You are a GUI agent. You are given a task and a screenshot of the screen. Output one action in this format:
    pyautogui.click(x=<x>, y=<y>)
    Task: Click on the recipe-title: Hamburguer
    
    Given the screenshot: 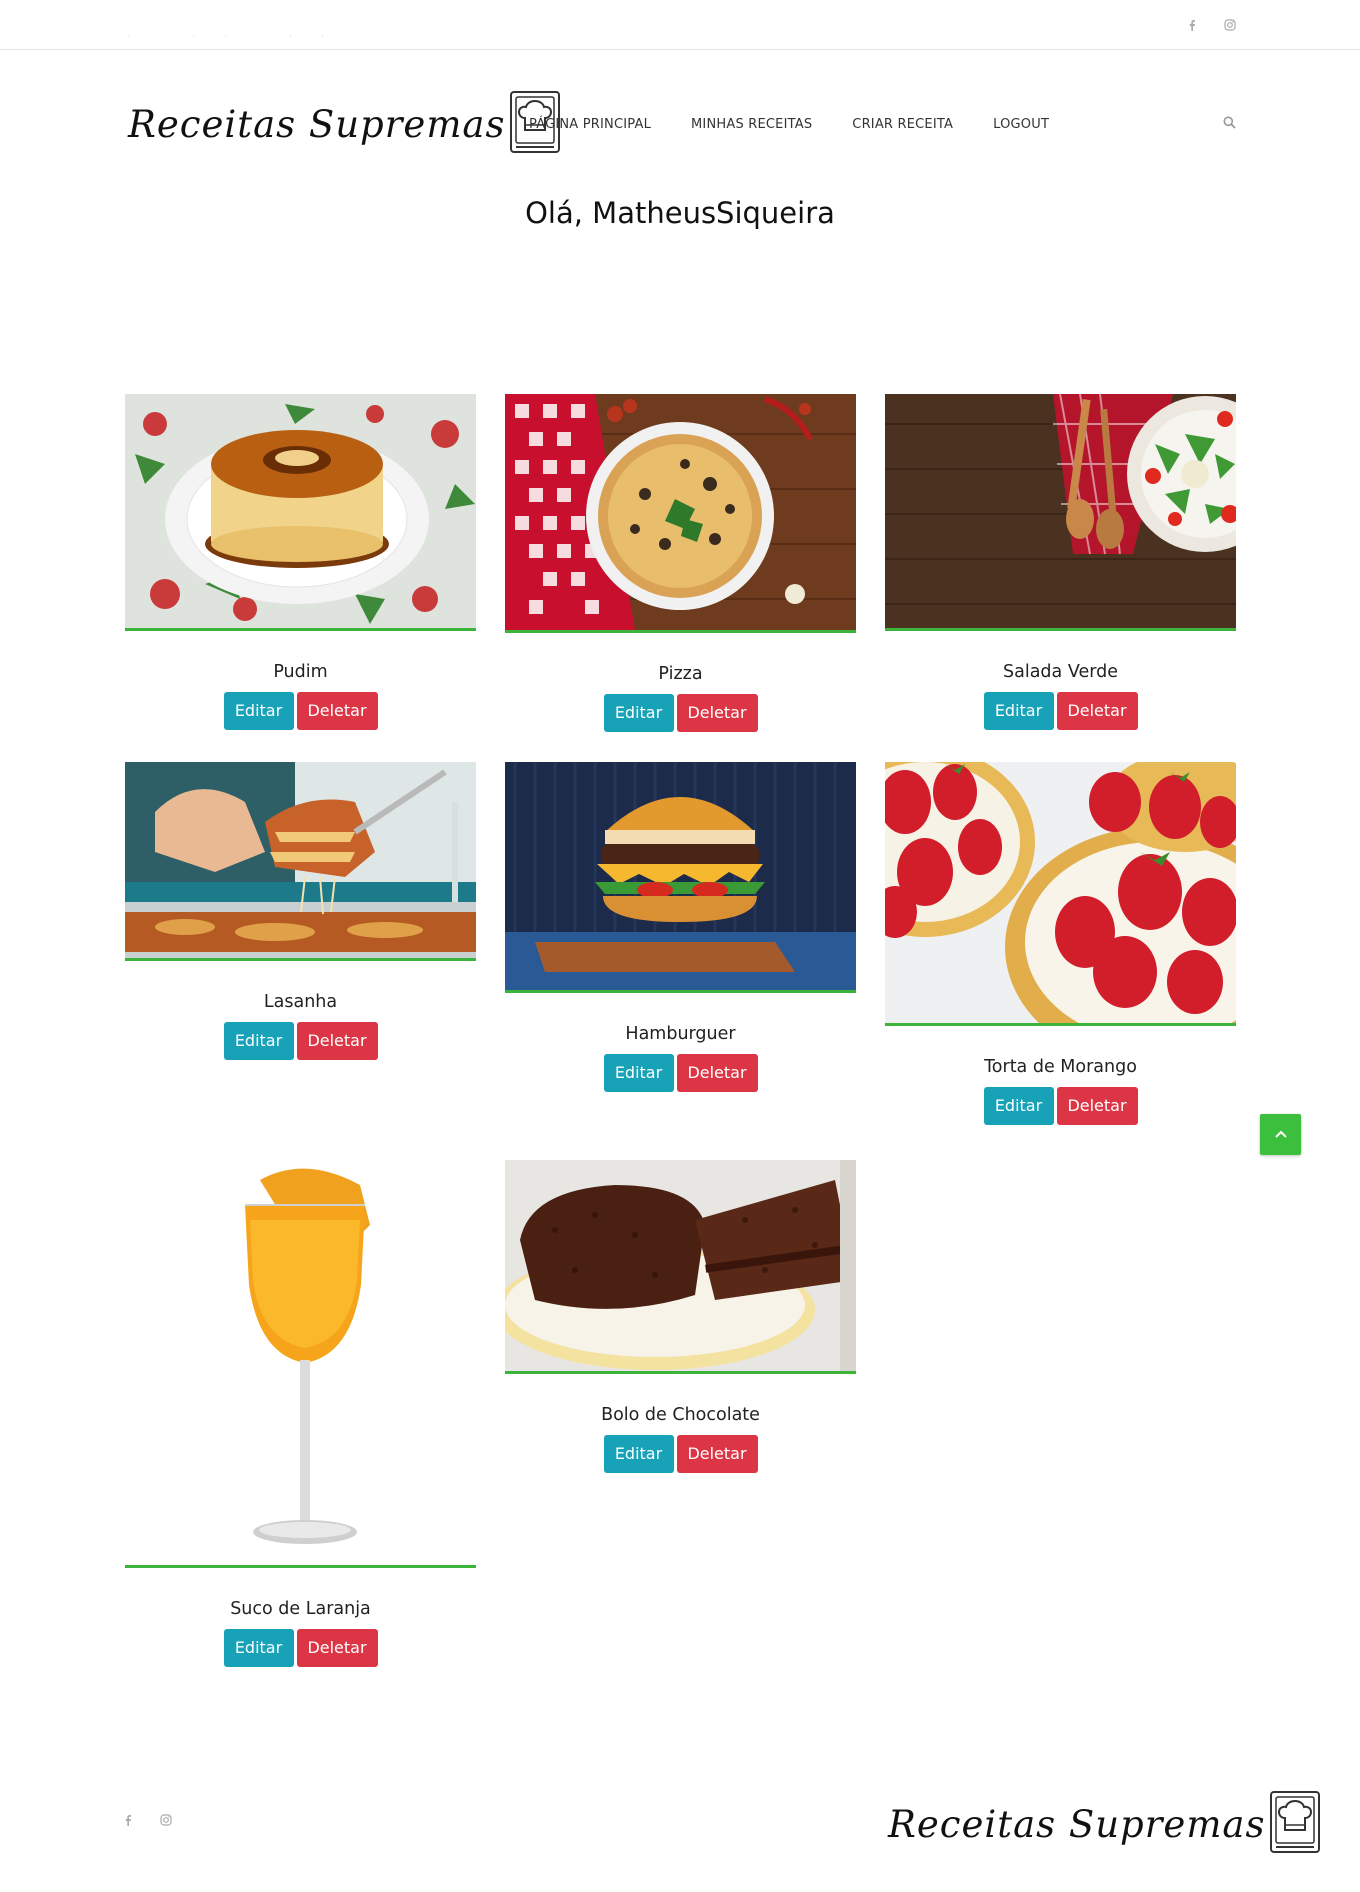 What is the action you would take?
    pyautogui.click(x=680, y=1034)
    